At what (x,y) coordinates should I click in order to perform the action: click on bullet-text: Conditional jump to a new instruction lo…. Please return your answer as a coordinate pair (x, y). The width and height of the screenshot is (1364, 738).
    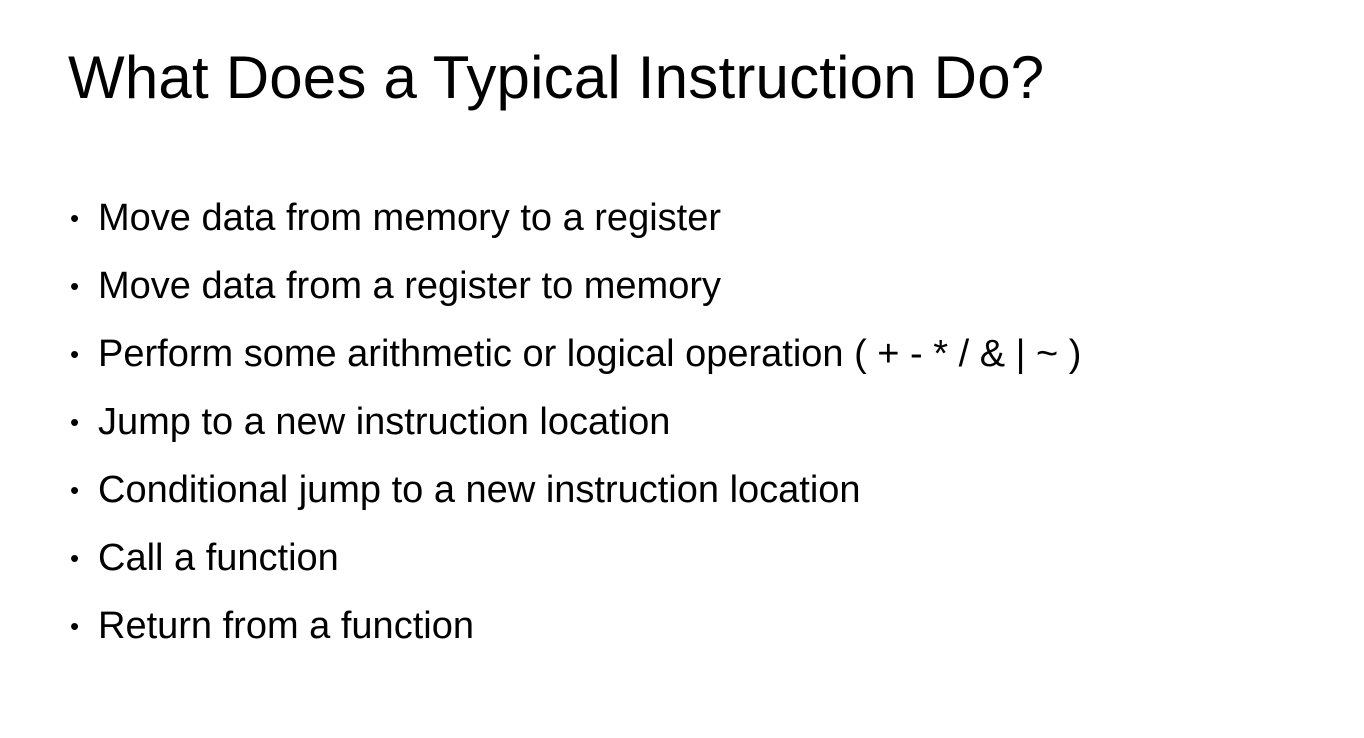
    Looking at the image, I should click on (479, 490).